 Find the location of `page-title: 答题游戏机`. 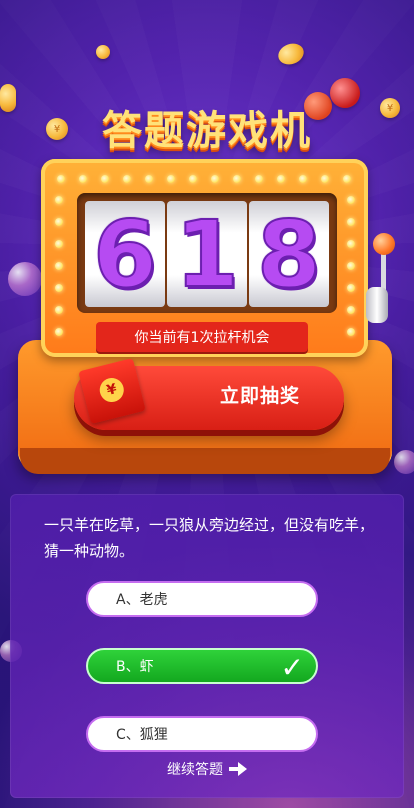

page-title: 答题游戏机 is located at coordinates (207, 131).